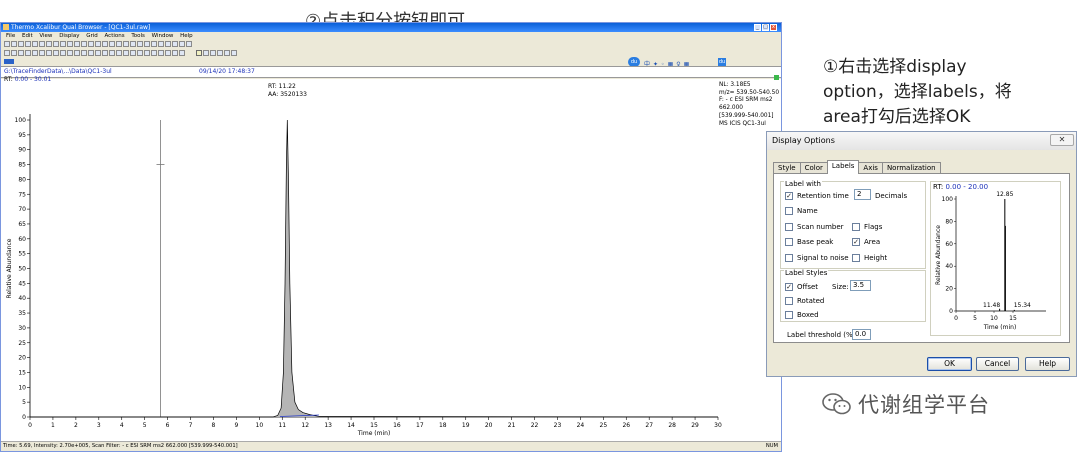 The width and height of the screenshot is (1080, 452). I want to click on scan-icon, so click(126, 44).